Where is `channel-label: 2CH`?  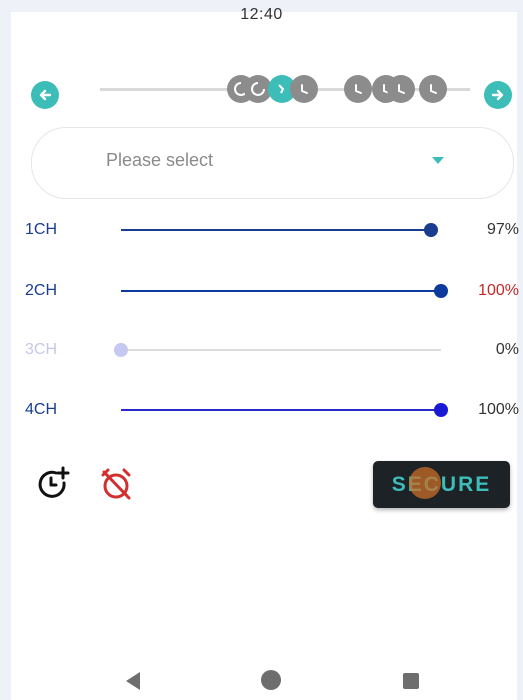 channel-label: 2CH is located at coordinates (41, 290).